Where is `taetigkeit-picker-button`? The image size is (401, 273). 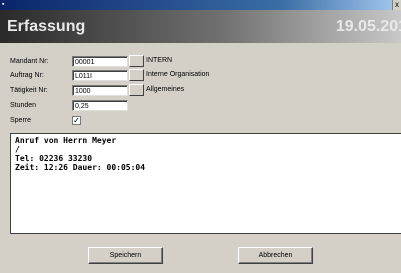 taetigkeit-picker-button is located at coordinates (136, 90).